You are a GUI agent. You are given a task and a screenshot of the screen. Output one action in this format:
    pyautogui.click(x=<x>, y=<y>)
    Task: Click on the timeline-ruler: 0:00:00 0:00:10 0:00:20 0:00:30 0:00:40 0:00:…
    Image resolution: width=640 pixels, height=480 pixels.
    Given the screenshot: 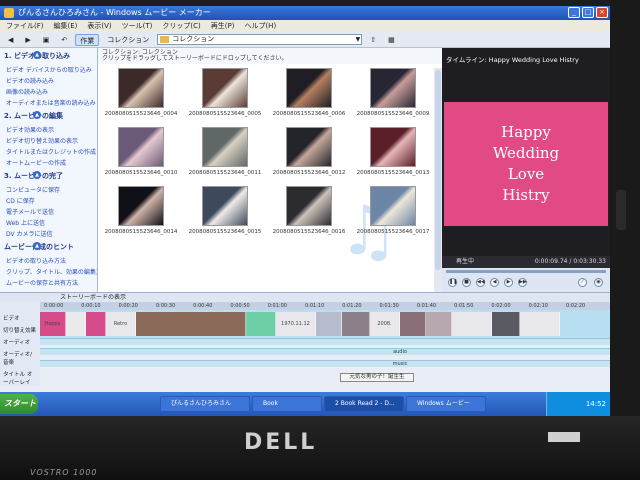 What is the action you would take?
    pyautogui.click(x=325, y=306)
    